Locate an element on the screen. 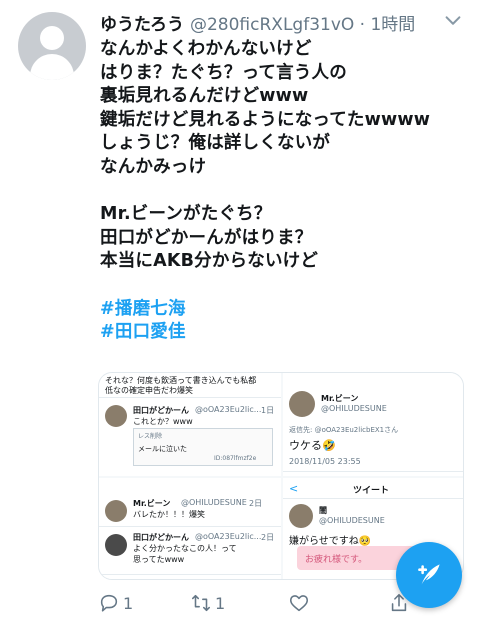  avatar-body-shape is located at coordinates (52, 67).